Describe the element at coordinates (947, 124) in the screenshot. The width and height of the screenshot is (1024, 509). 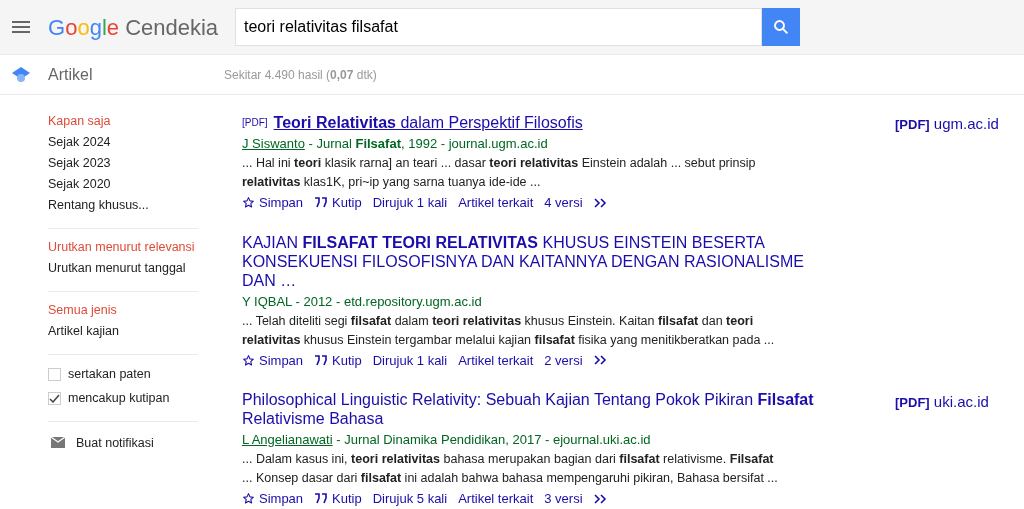
I see `pdf-link: [PDF] ugm.ac.id` at that location.